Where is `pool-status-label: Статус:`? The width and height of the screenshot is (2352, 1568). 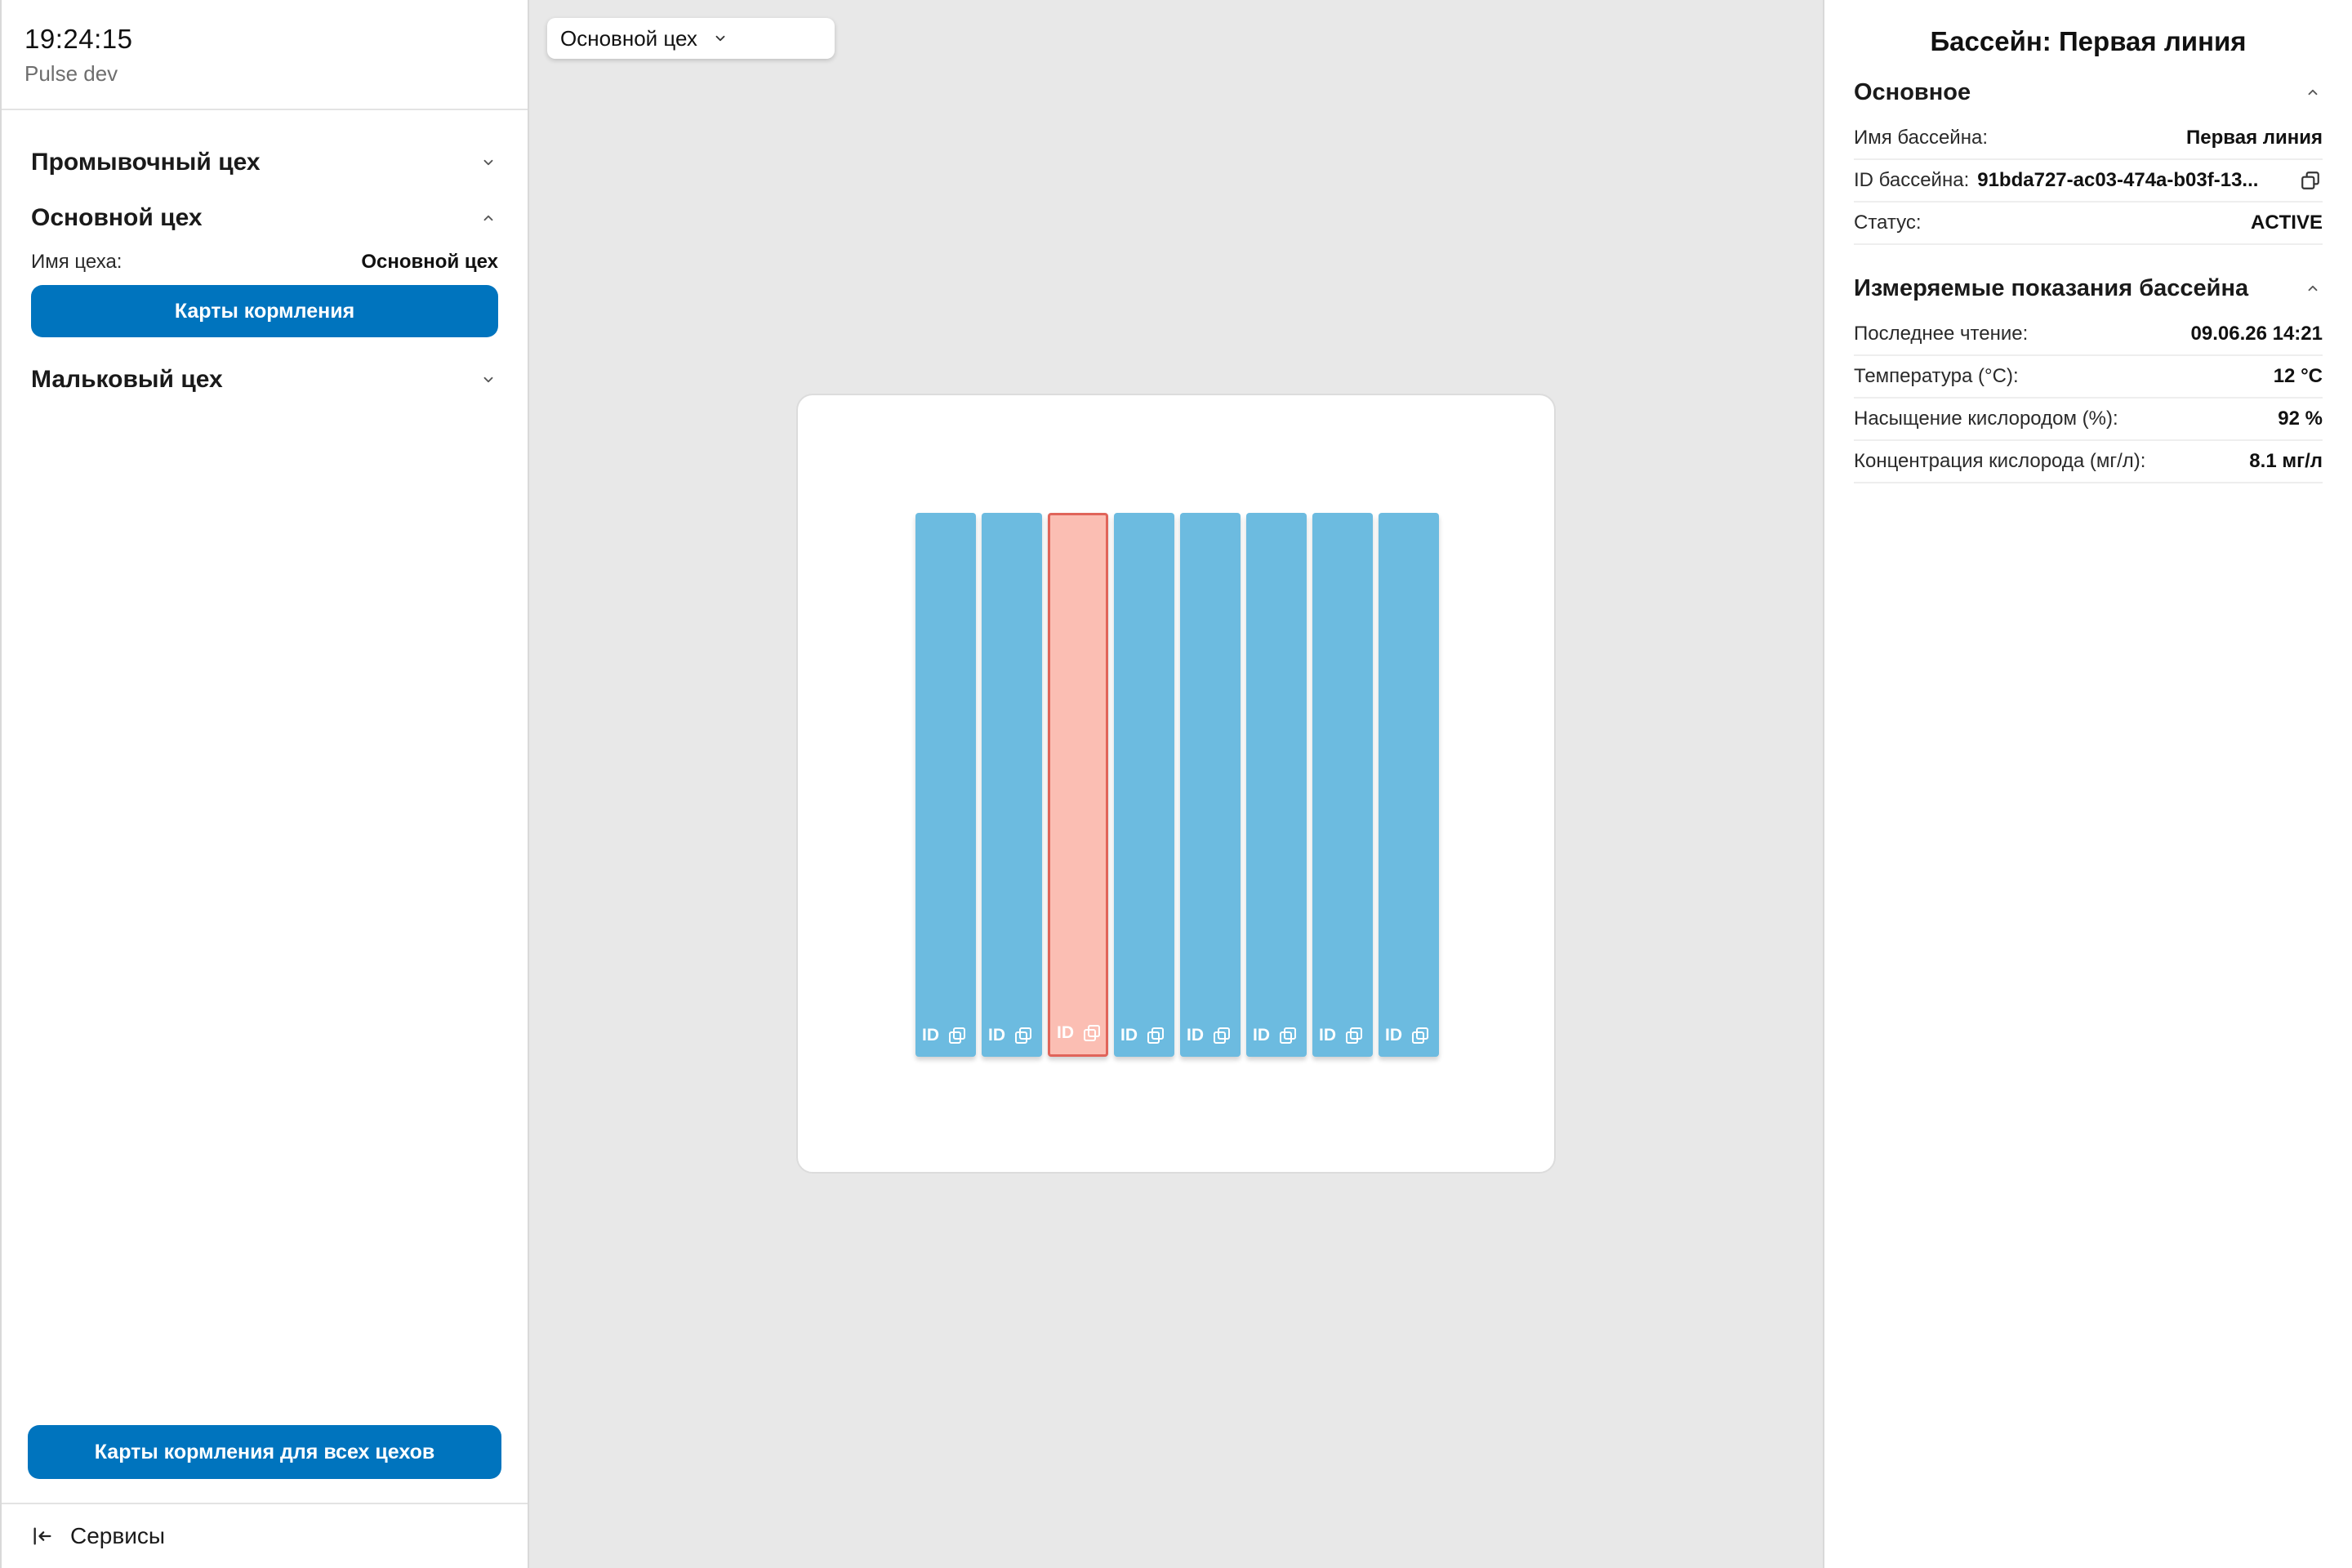 pool-status-label: Статус: is located at coordinates (1888, 223).